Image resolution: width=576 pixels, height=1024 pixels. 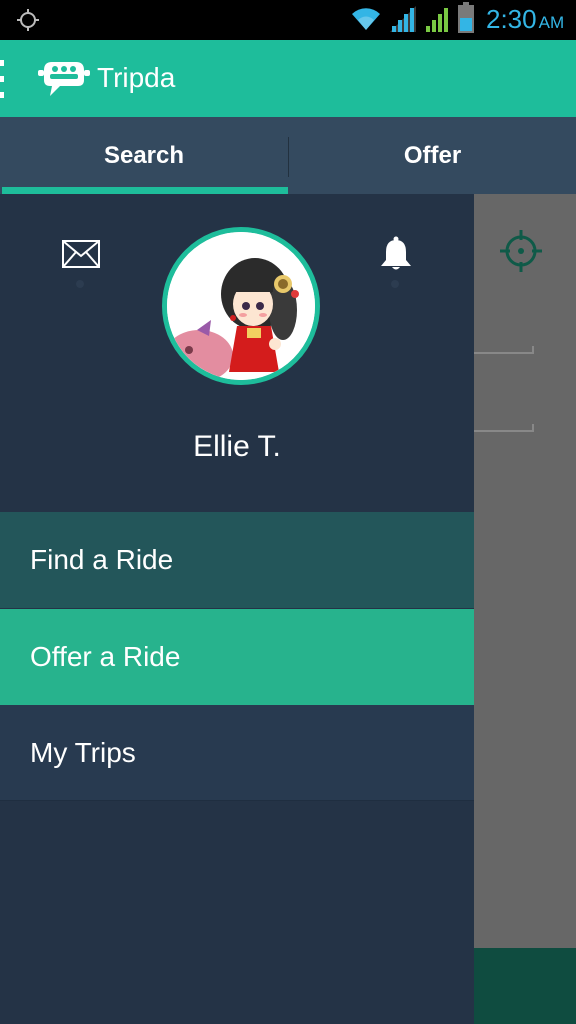 I want to click on app-bar: Tripda, so click(x=288, y=78).